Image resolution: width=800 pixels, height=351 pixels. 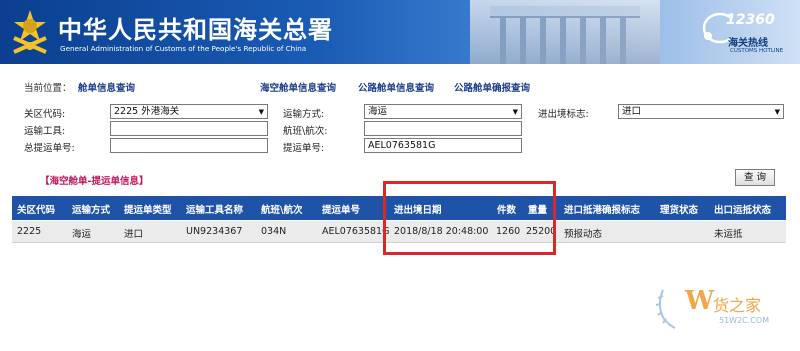 I want to click on bill-input: AEL0763581G, so click(x=443, y=145).